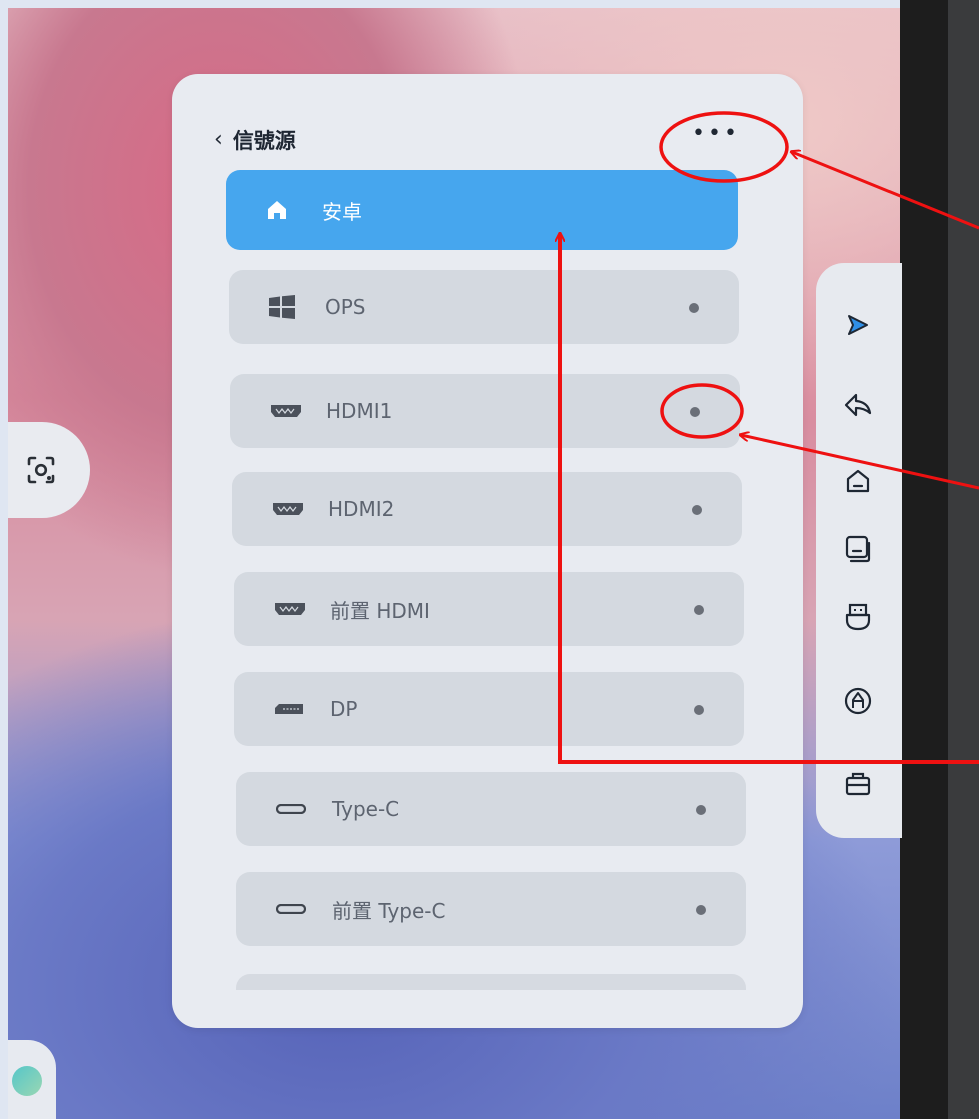  I want to click on back-icon, so click(858, 405).